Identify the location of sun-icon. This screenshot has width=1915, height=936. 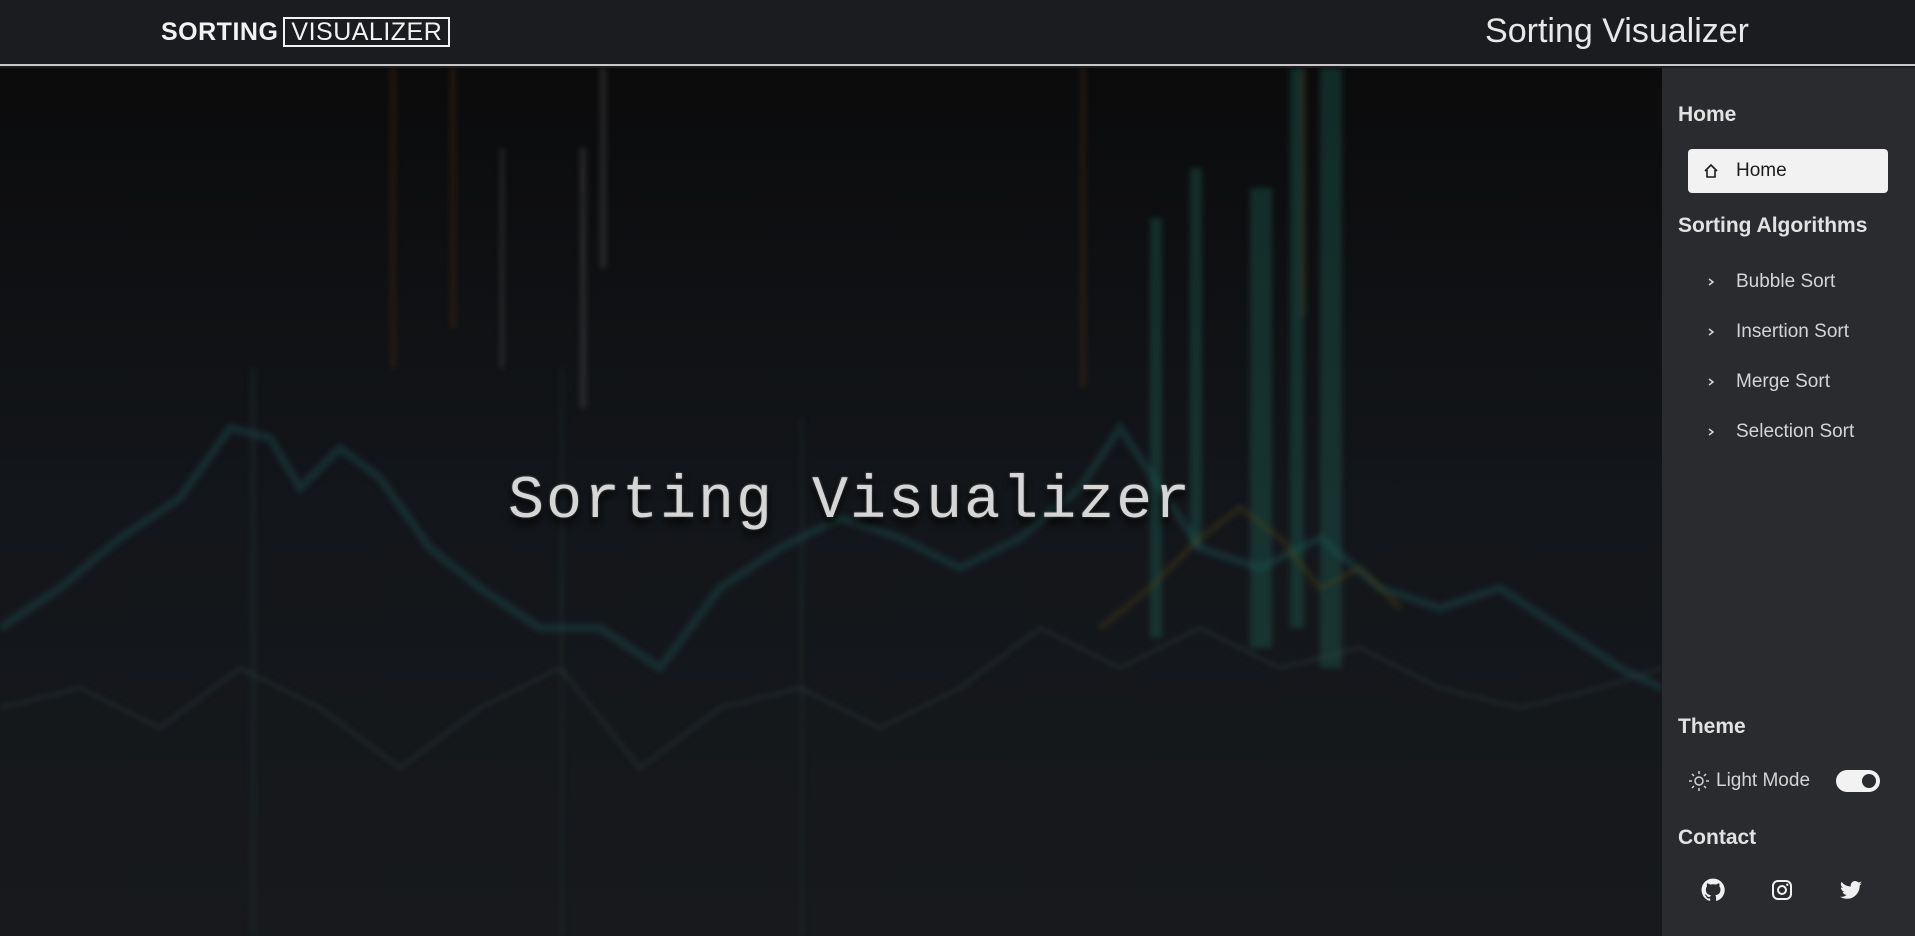
(1699, 781).